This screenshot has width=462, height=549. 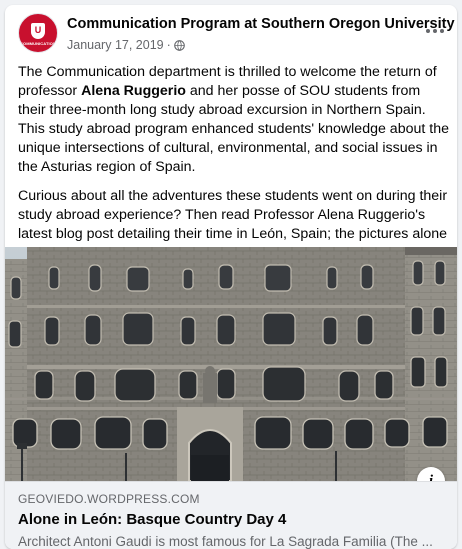 I want to click on link-domain: GEOVIEDO.WORDPRESS.COM, so click(x=109, y=499).